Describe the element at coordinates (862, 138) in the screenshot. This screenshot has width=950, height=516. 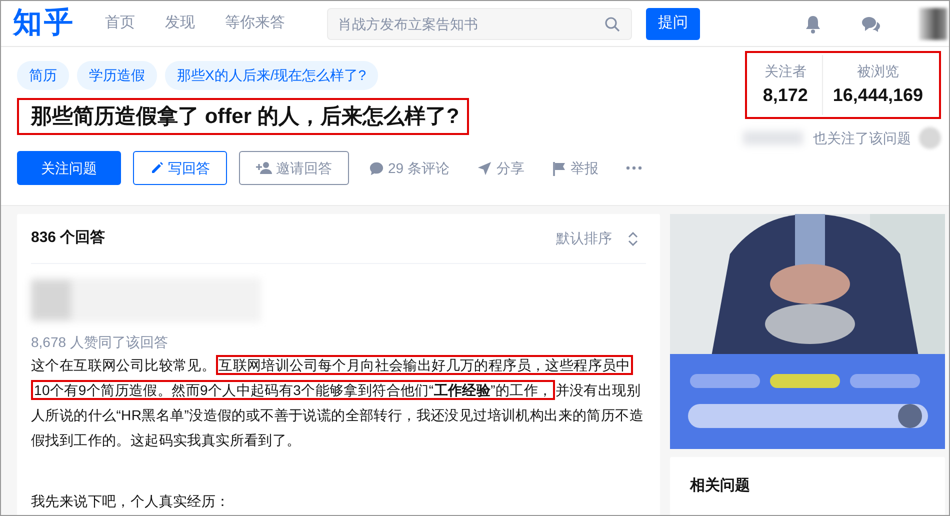
I see `follow-note: 也关注了该问题` at that location.